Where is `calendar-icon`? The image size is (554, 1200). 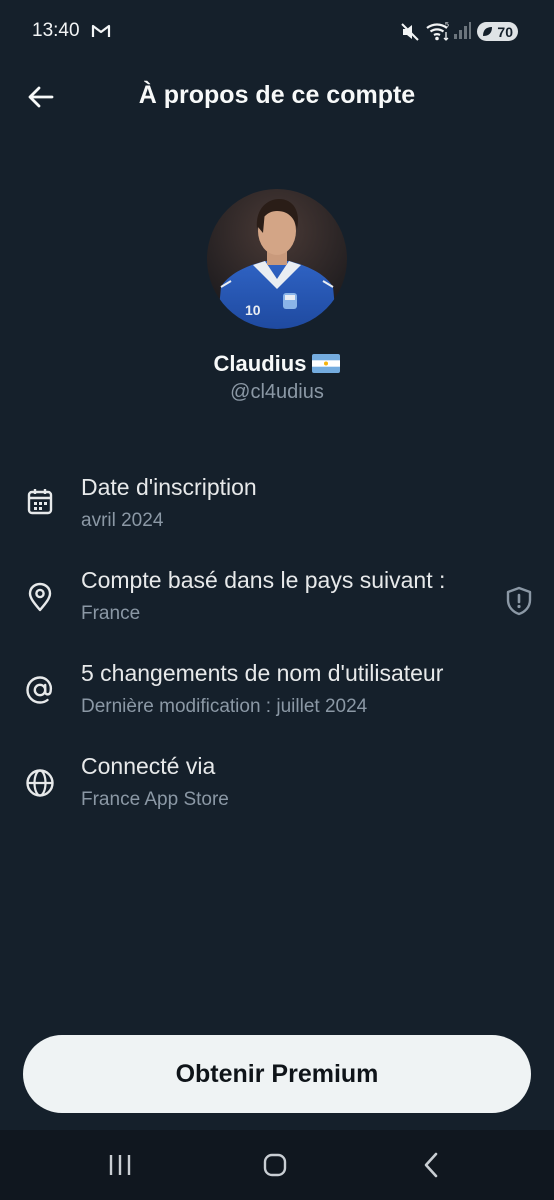 calendar-icon is located at coordinates (40, 502).